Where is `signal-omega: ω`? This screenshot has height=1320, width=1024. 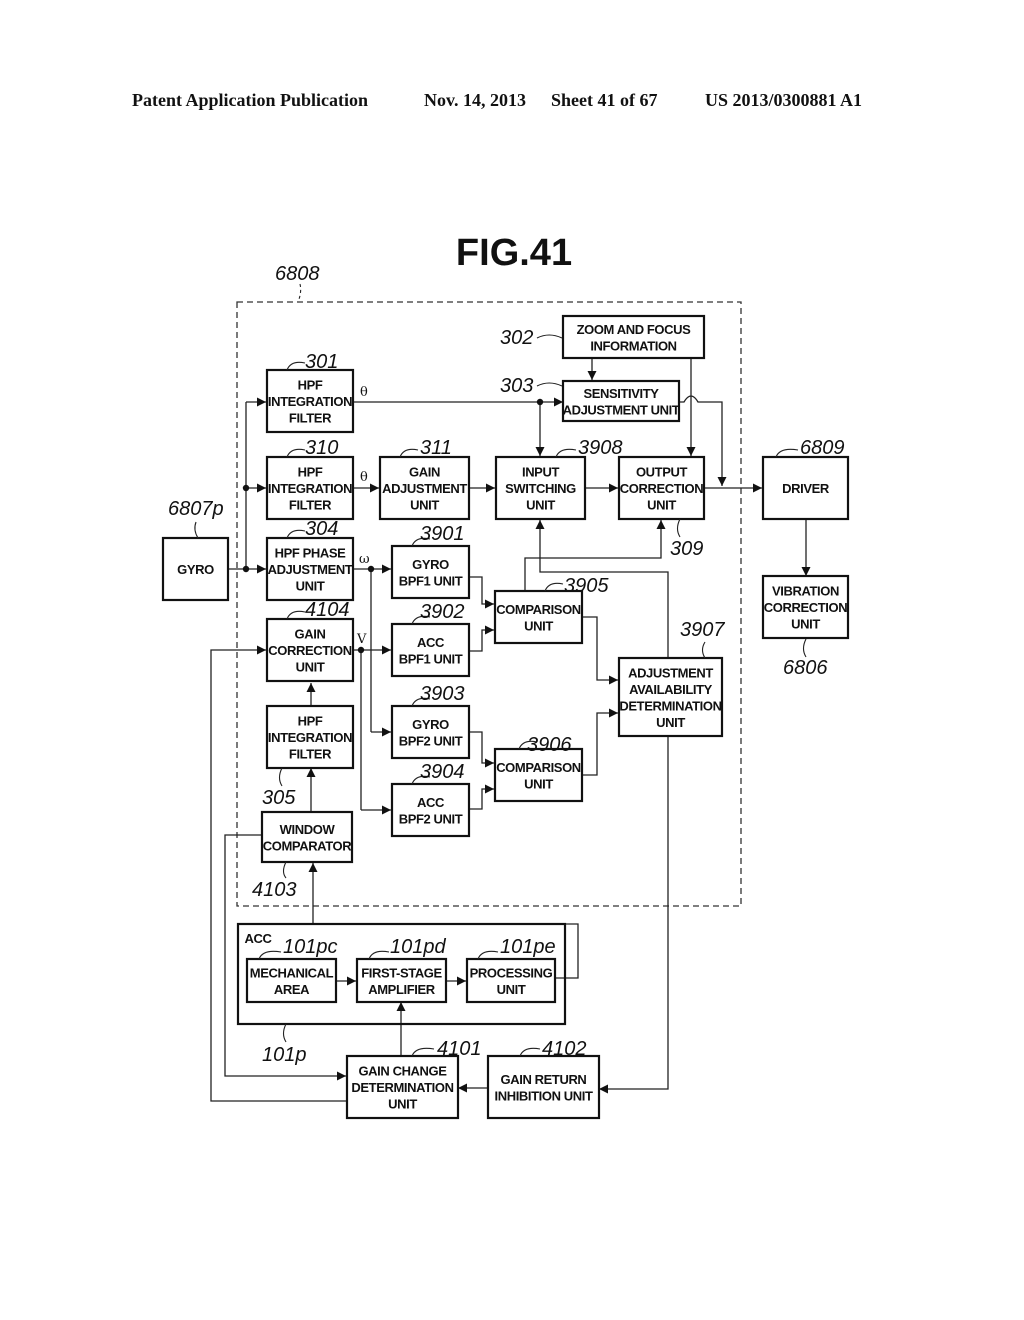
signal-omega: ω is located at coordinates (364, 559).